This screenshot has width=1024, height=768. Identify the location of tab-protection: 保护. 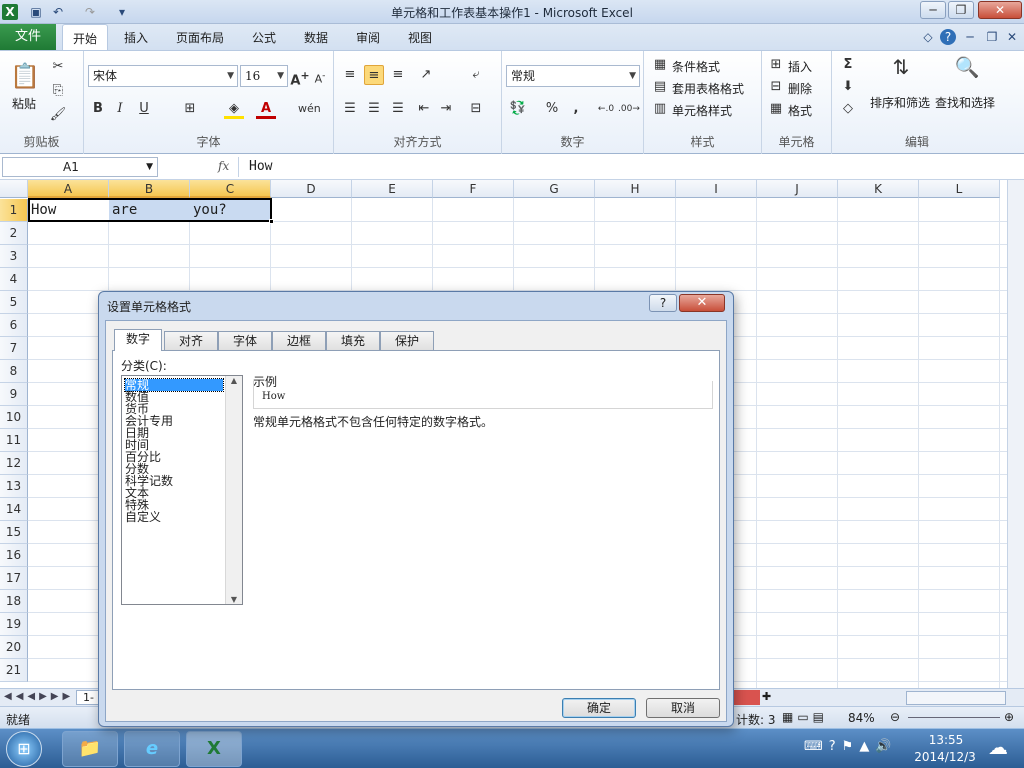
(407, 340).